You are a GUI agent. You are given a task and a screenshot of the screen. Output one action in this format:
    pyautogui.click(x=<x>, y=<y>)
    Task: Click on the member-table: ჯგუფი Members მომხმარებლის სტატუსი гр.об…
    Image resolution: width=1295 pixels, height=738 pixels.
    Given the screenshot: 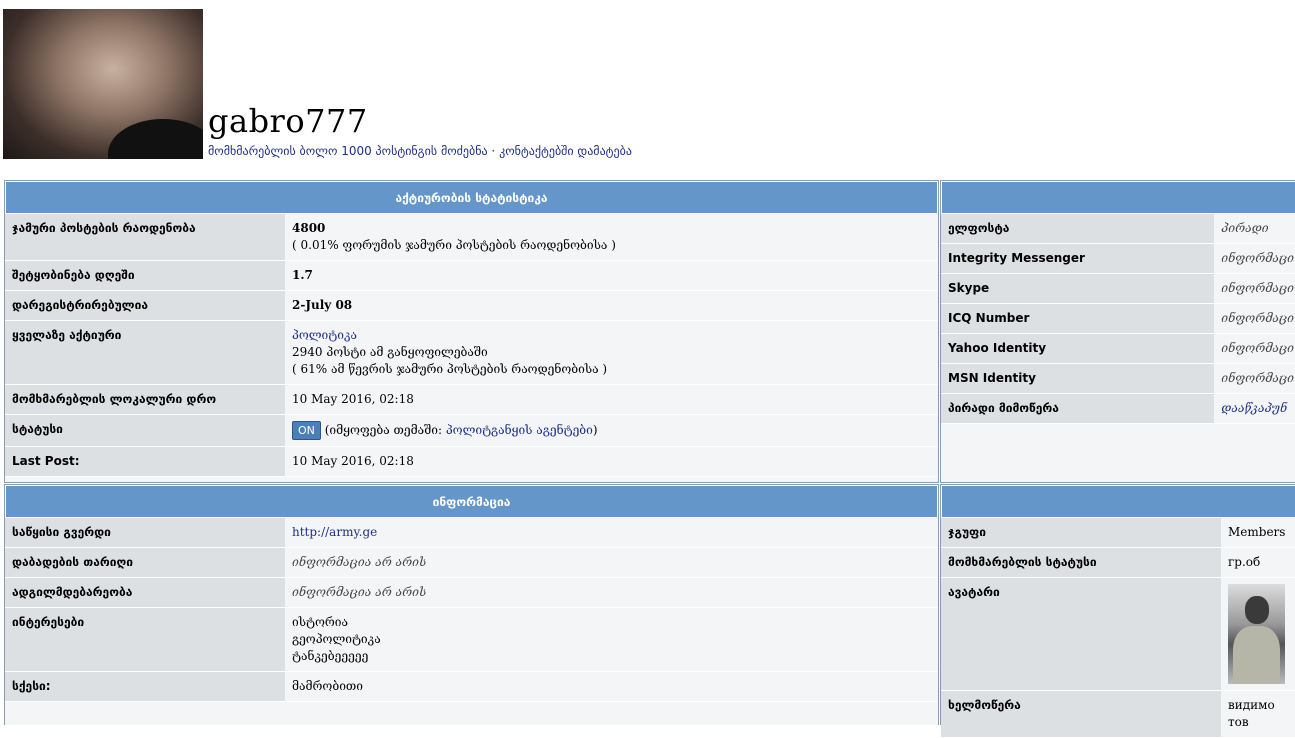 What is the action you would take?
    pyautogui.click(x=1118, y=628)
    